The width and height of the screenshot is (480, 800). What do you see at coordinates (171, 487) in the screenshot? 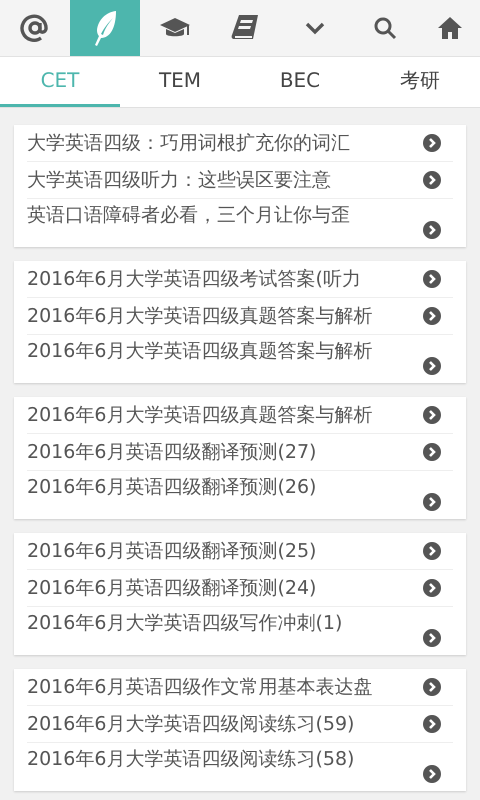
I see `article-title: 2016年6月英语四级翻译预测(26)` at bounding box center [171, 487].